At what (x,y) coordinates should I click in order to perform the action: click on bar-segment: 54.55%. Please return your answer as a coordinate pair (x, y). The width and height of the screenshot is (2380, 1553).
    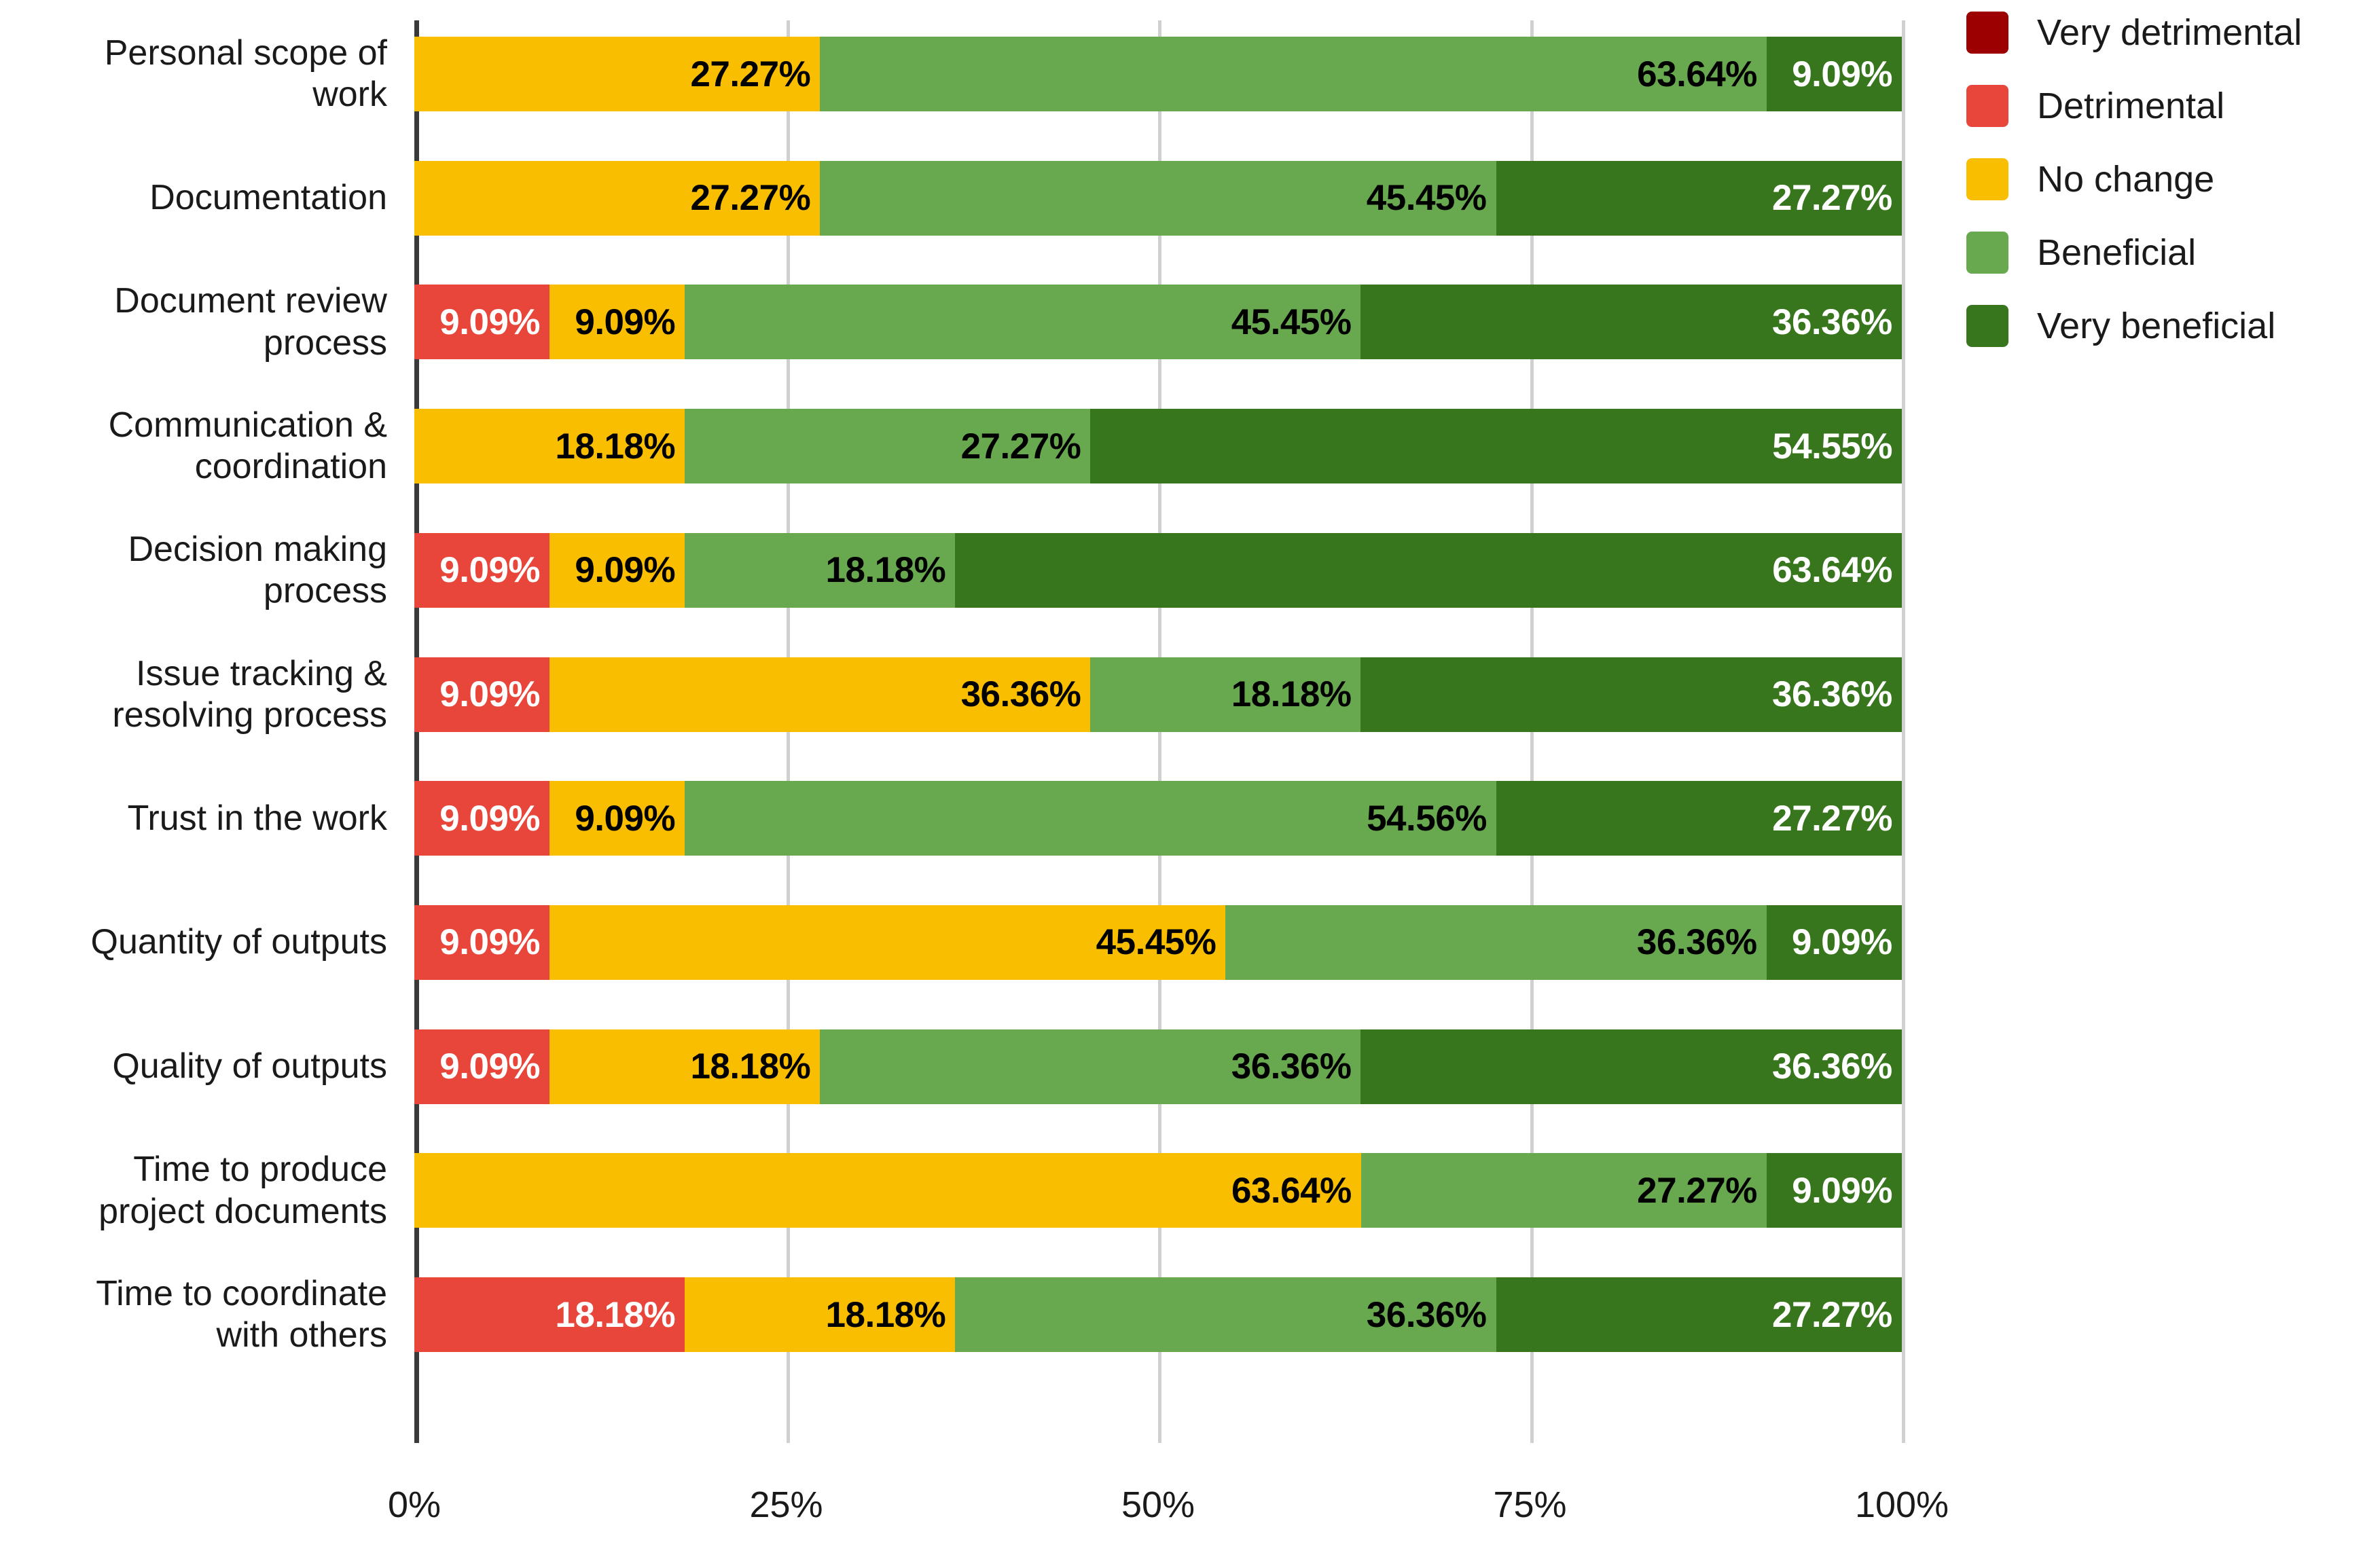
    Looking at the image, I should click on (1496, 446).